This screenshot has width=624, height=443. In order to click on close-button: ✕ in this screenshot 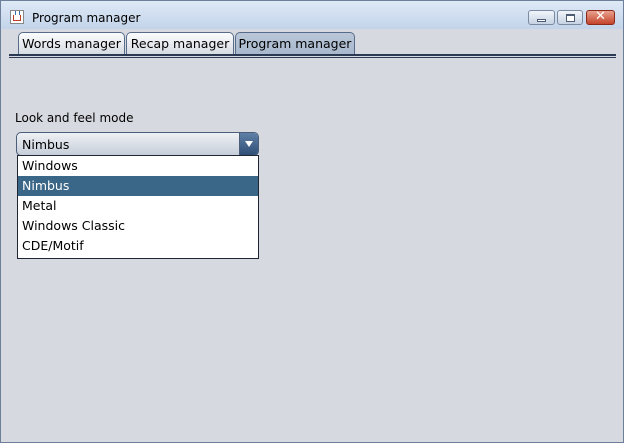, I will do `click(600, 17)`.